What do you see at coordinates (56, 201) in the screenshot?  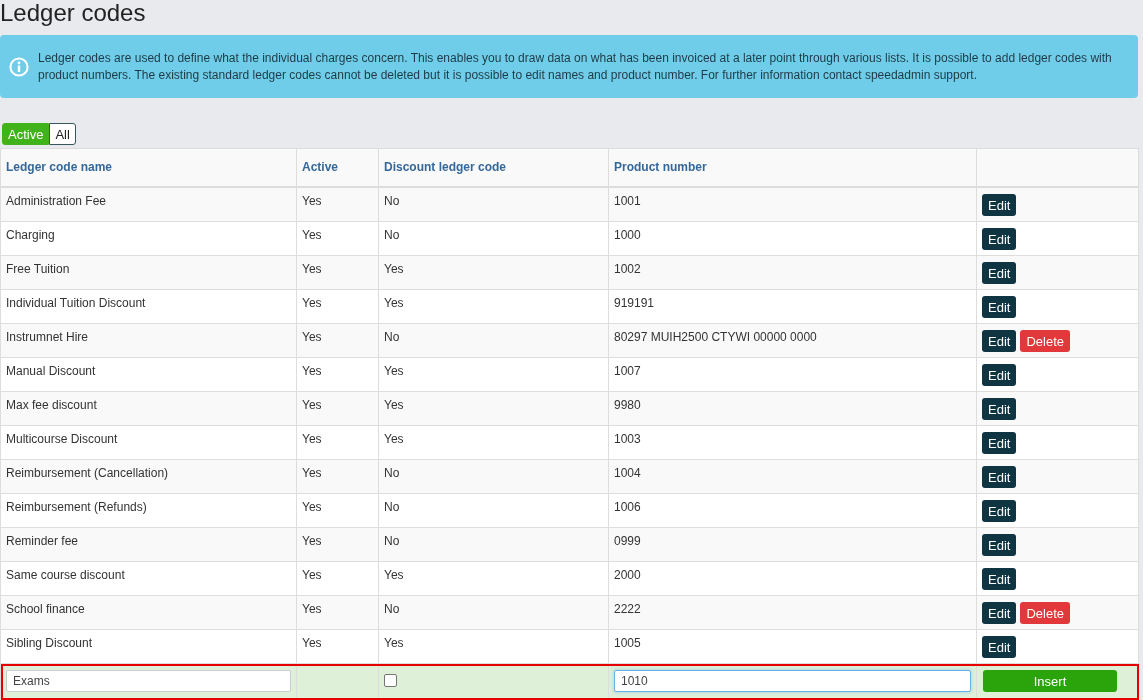 I see `table-cell: Administration Fee` at bounding box center [56, 201].